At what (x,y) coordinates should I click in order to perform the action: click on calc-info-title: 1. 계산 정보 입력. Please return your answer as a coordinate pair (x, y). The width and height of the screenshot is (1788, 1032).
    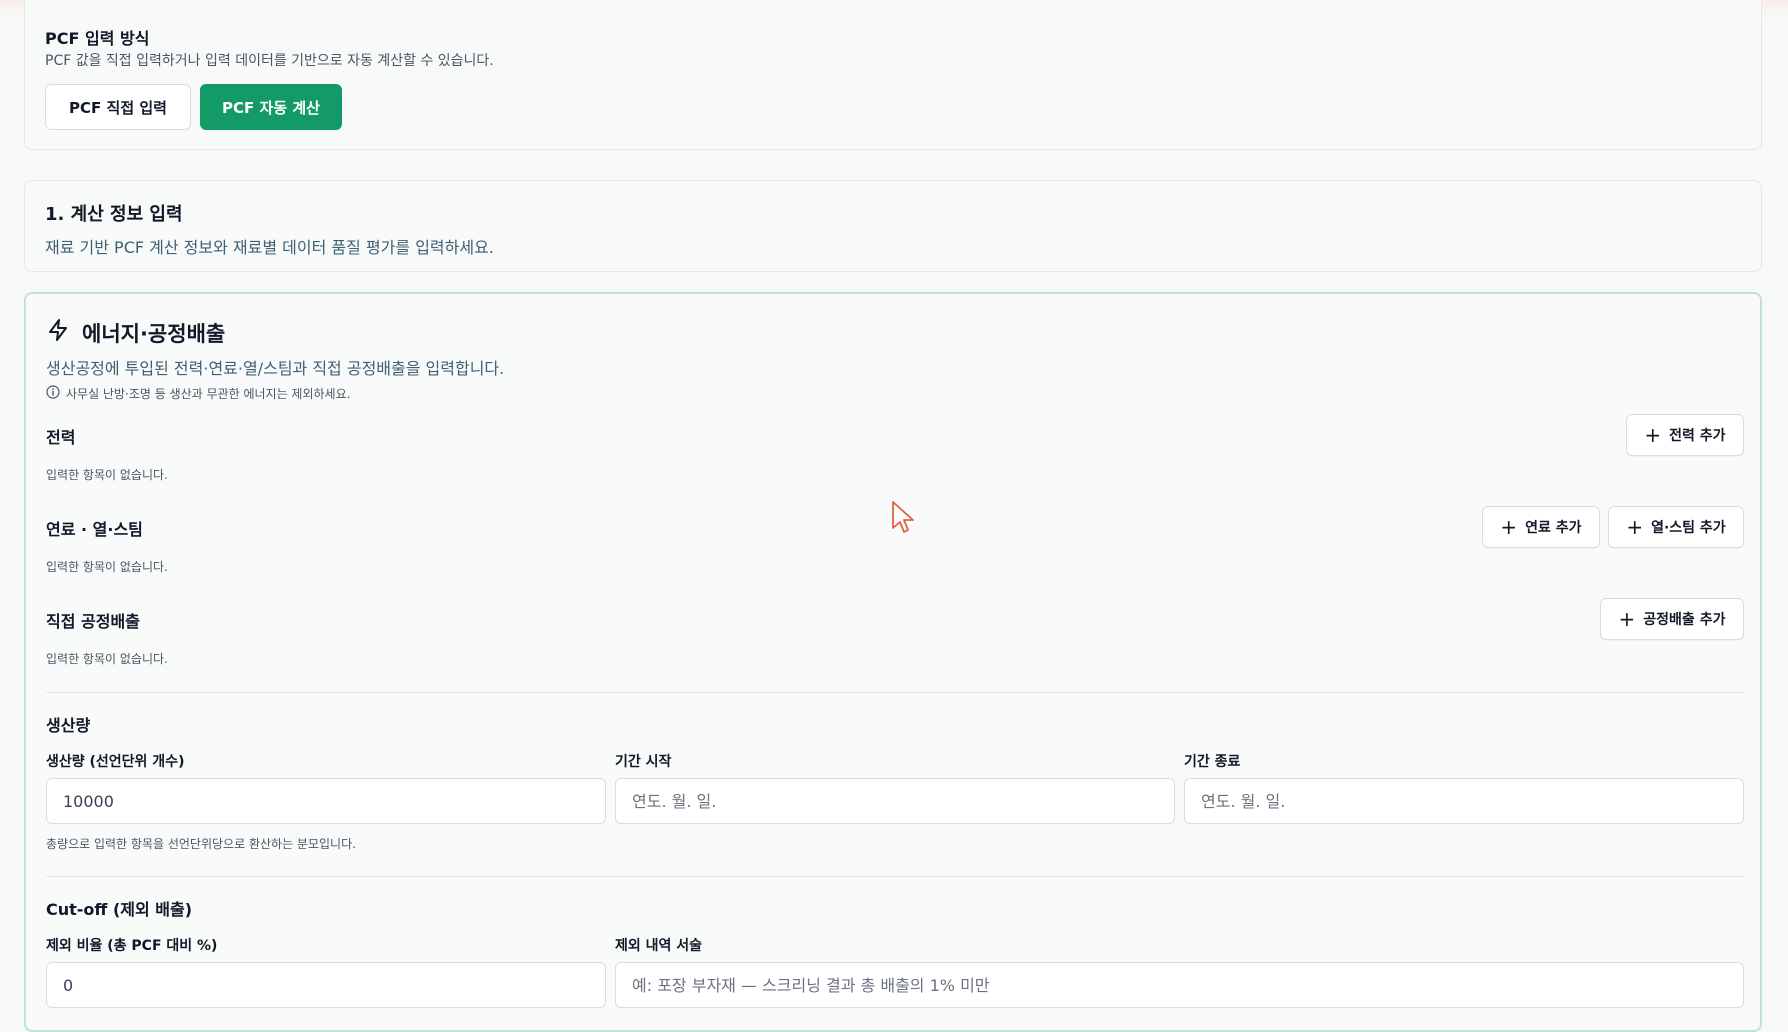
    Looking at the image, I should click on (114, 214).